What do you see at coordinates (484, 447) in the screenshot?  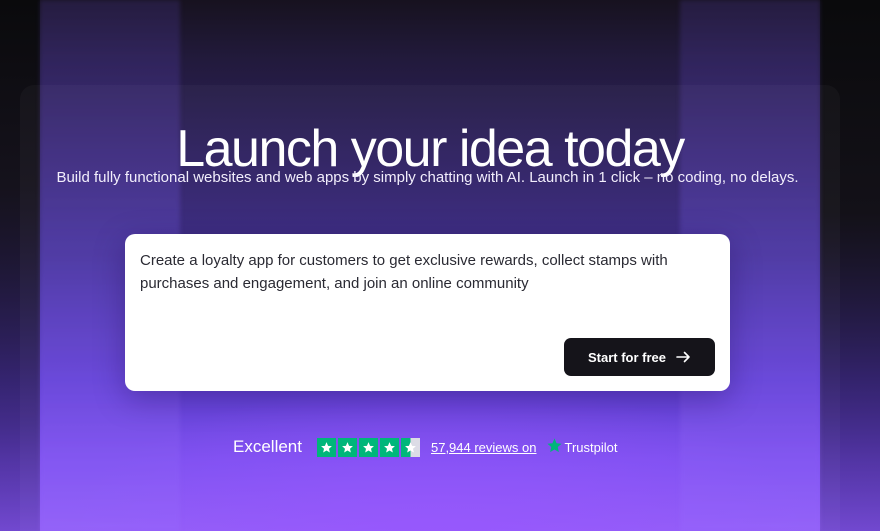 I see `reviews-link: 57,944 reviews on` at bounding box center [484, 447].